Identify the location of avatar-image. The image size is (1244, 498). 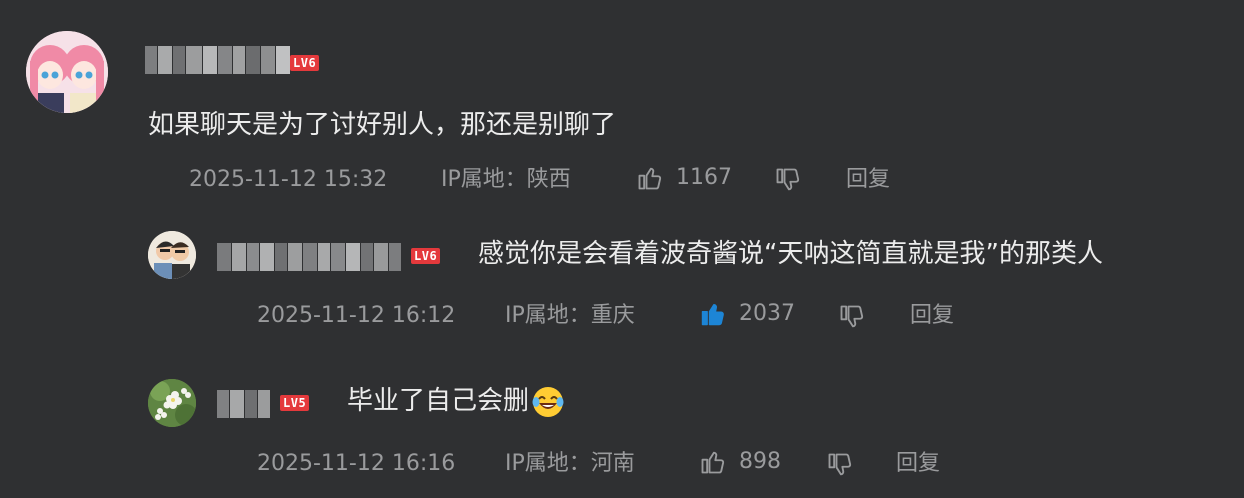
(67, 72).